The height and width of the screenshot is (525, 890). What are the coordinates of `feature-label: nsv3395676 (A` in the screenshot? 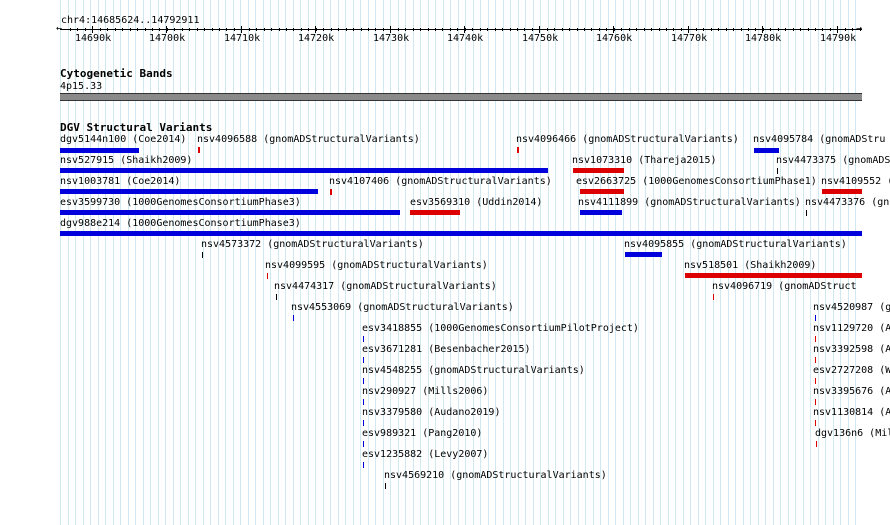 It's located at (851, 392).